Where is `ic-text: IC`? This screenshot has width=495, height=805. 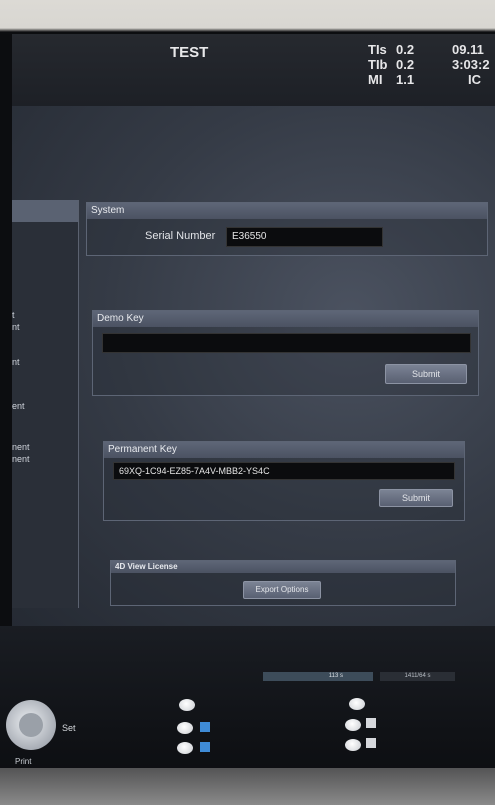
ic-text: IC is located at coordinates (474, 79).